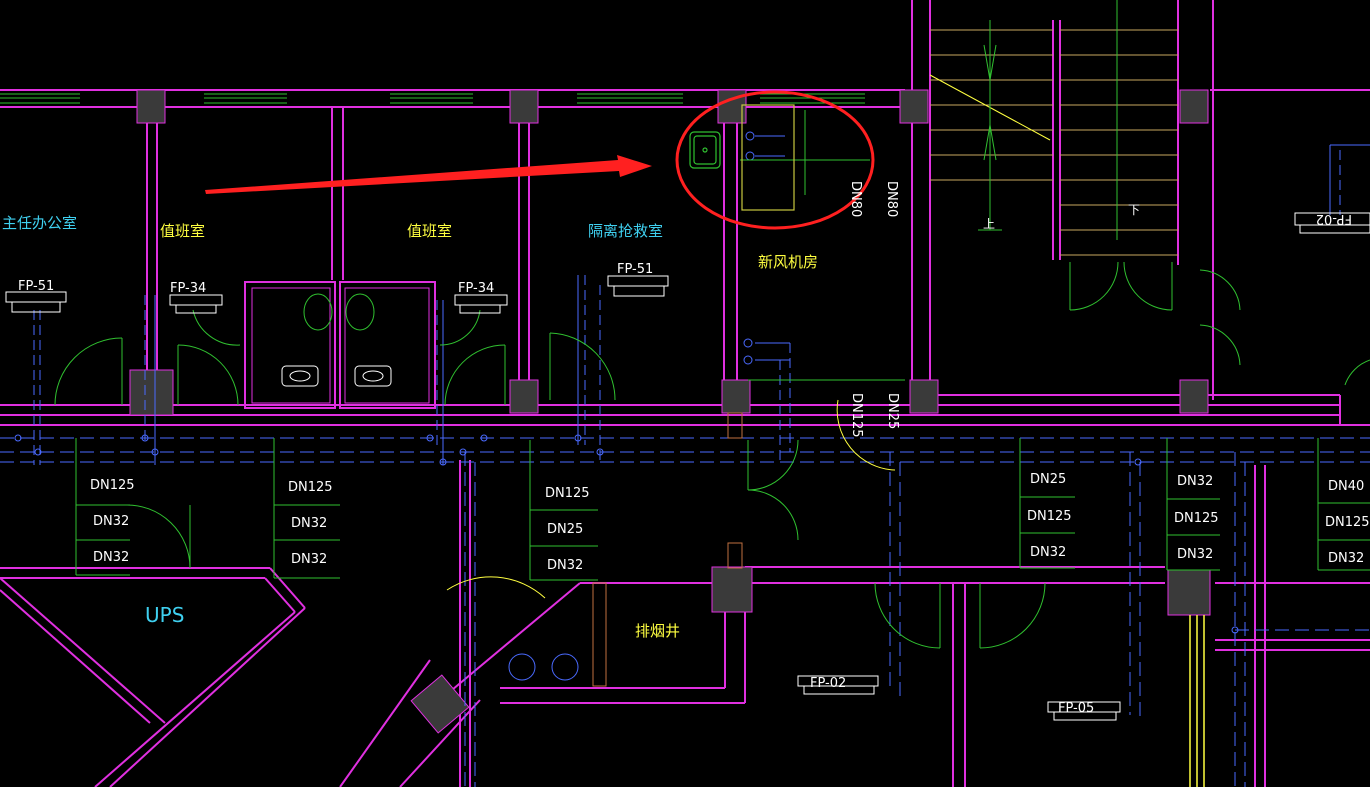  Describe the element at coordinates (182, 231) in the screenshot. I see `room-duty-1: 值班室` at that location.